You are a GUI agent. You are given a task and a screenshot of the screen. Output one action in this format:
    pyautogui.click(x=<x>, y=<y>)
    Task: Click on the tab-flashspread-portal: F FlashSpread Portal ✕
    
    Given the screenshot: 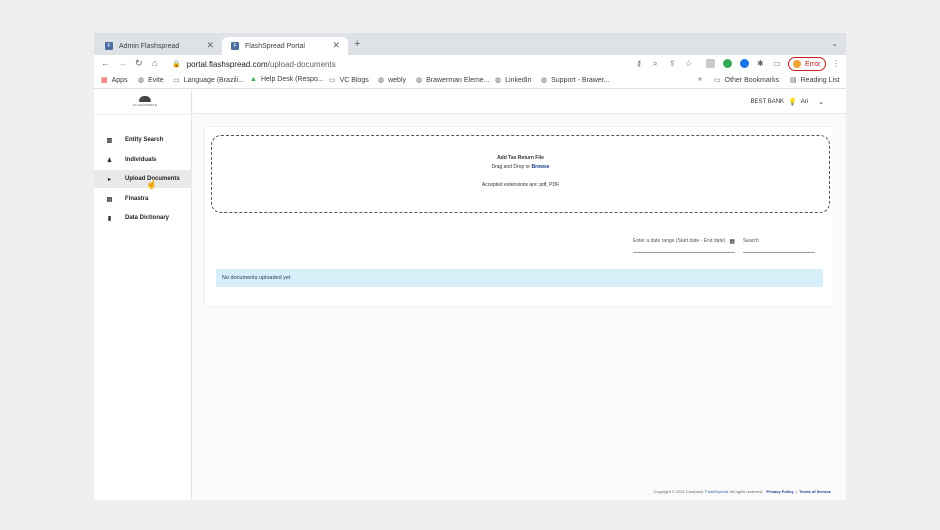 What is the action you would take?
    pyautogui.click(x=285, y=46)
    